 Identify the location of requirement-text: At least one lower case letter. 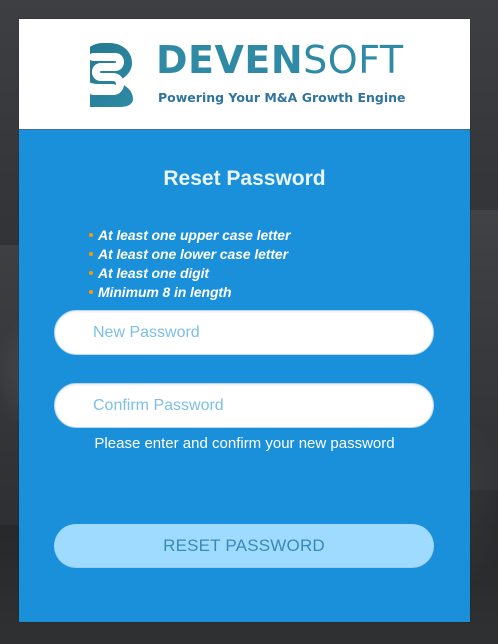
(193, 253).